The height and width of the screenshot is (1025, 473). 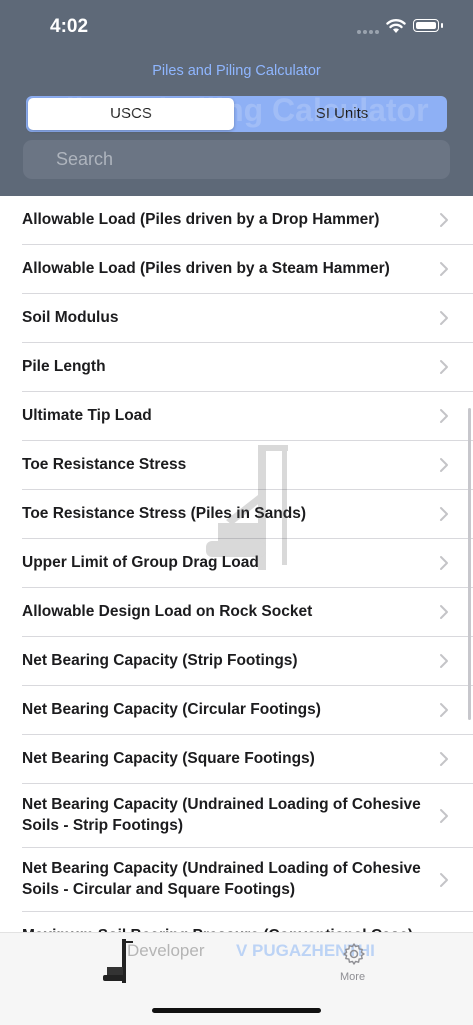 I want to click on segment-si-units: SI Units, so click(x=342, y=114).